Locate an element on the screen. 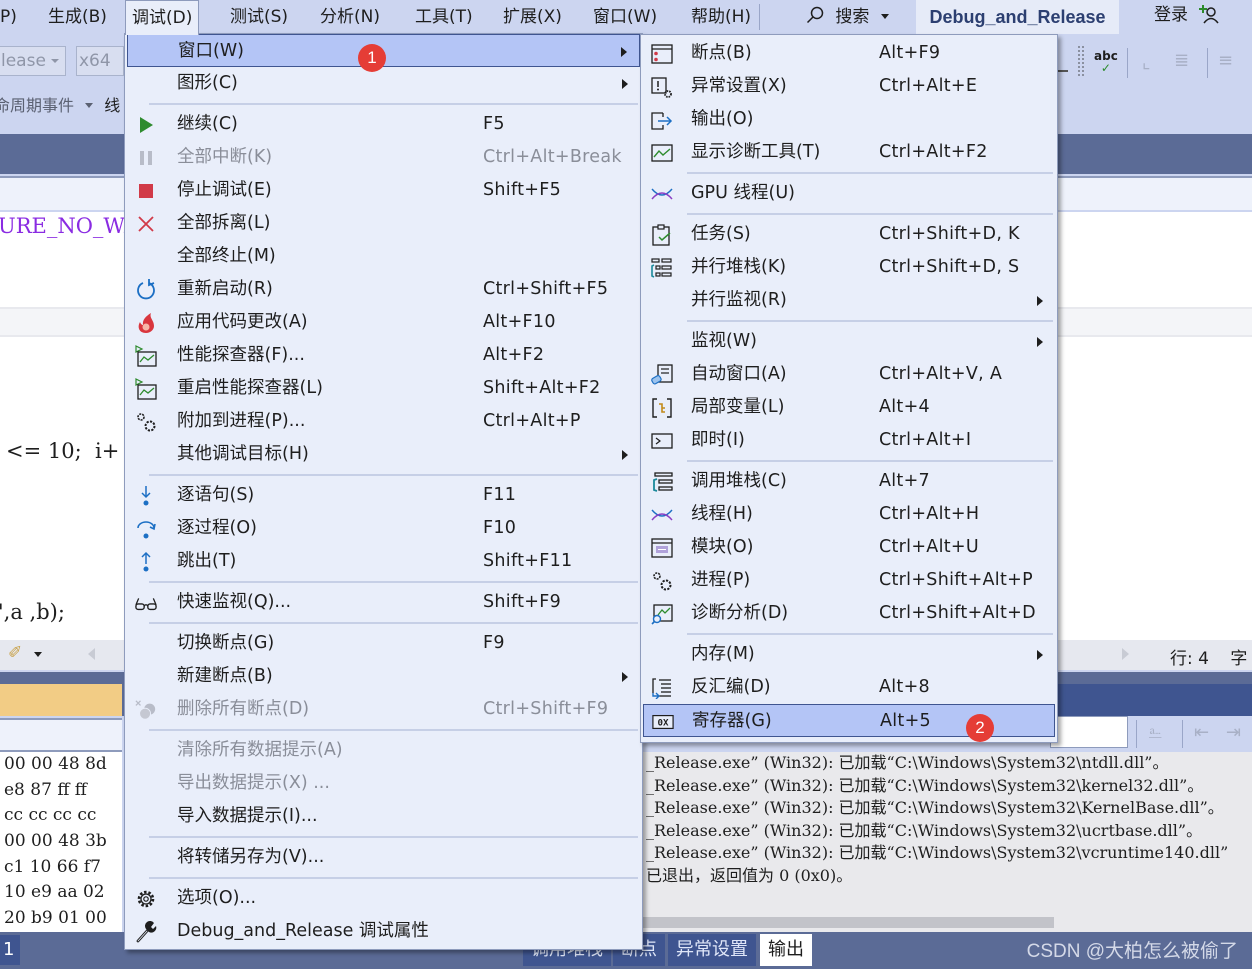 The height and width of the screenshot is (969, 1252). menu-item-window_submenu-3: 显示诊断工具(T) Ctrl+Alt+F2 is located at coordinates (849, 152).